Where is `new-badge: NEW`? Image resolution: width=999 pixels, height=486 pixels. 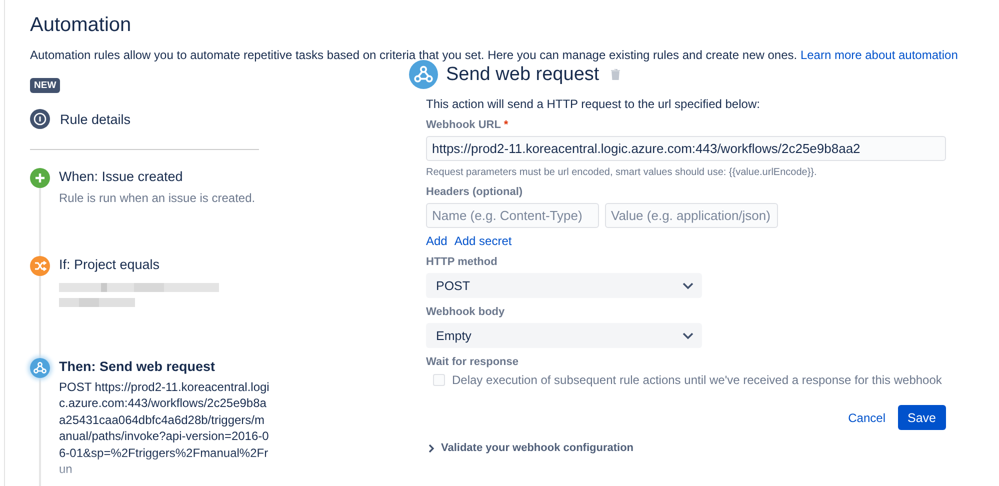 new-badge: NEW is located at coordinates (45, 85).